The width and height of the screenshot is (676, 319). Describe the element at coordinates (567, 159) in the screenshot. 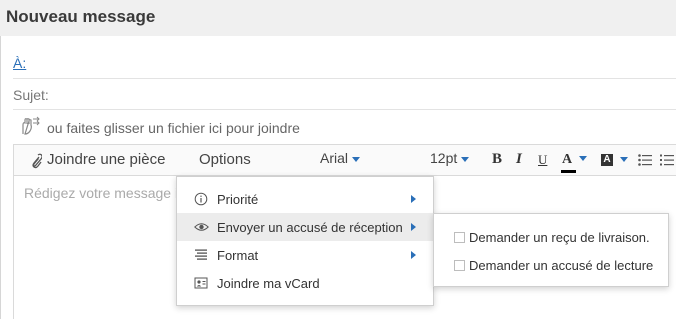

I see `font-color-icon: A` at that location.